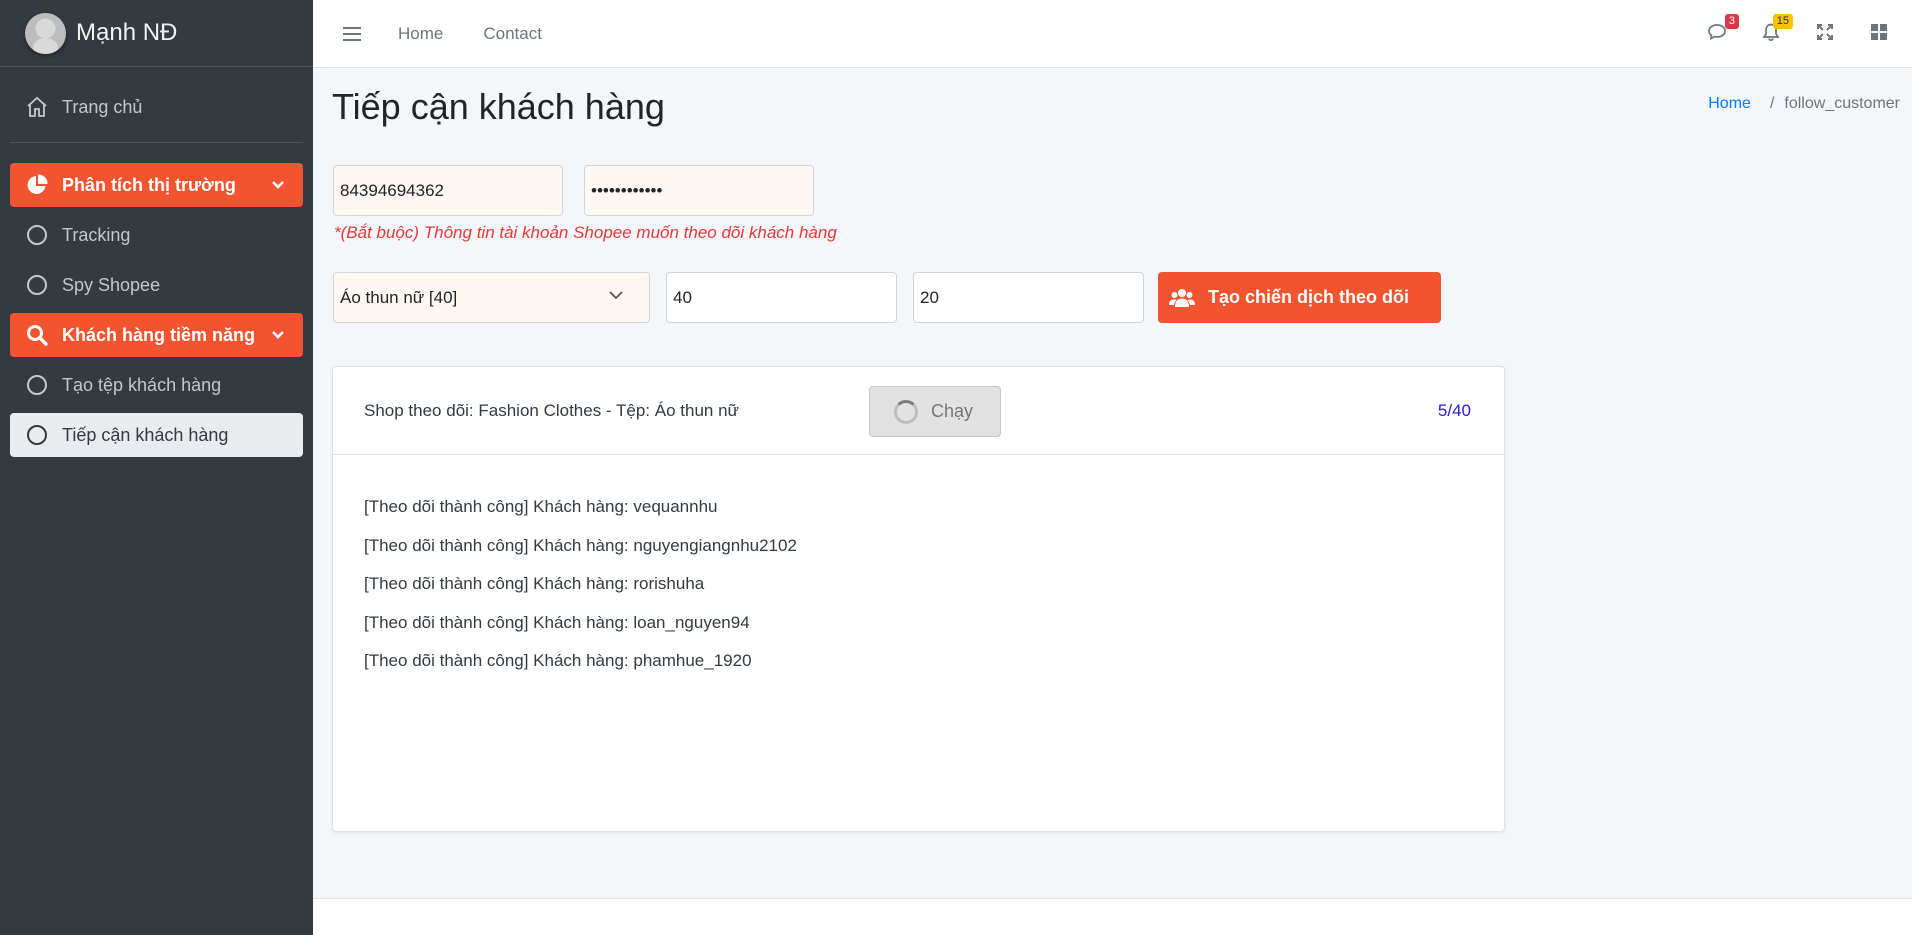 Image resolution: width=1912 pixels, height=935 pixels. What do you see at coordinates (699, 190) in the screenshot?
I see `shopee-password-input: ••••••••••••` at bounding box center [699, 190].